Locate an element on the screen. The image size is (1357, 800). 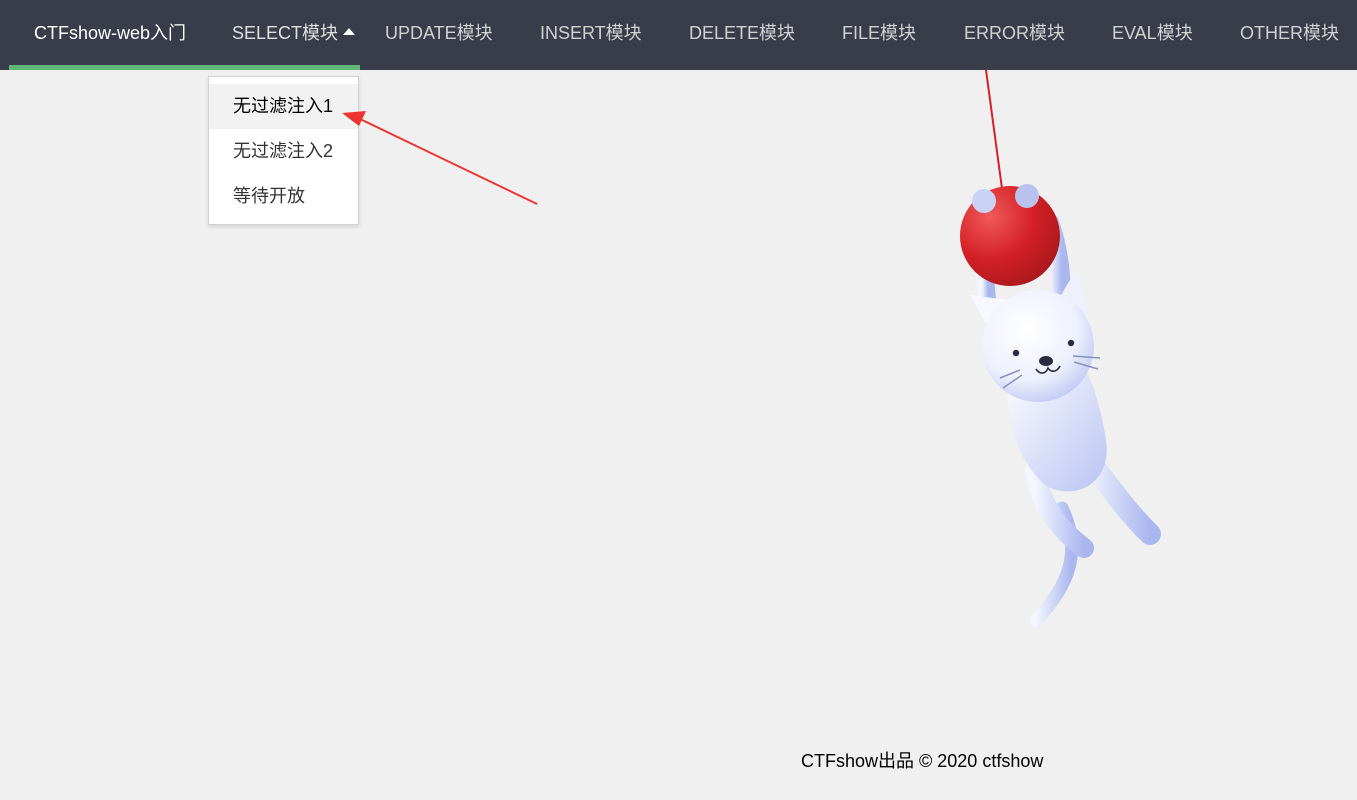
hanging-string is located at coordinates (994, 133).